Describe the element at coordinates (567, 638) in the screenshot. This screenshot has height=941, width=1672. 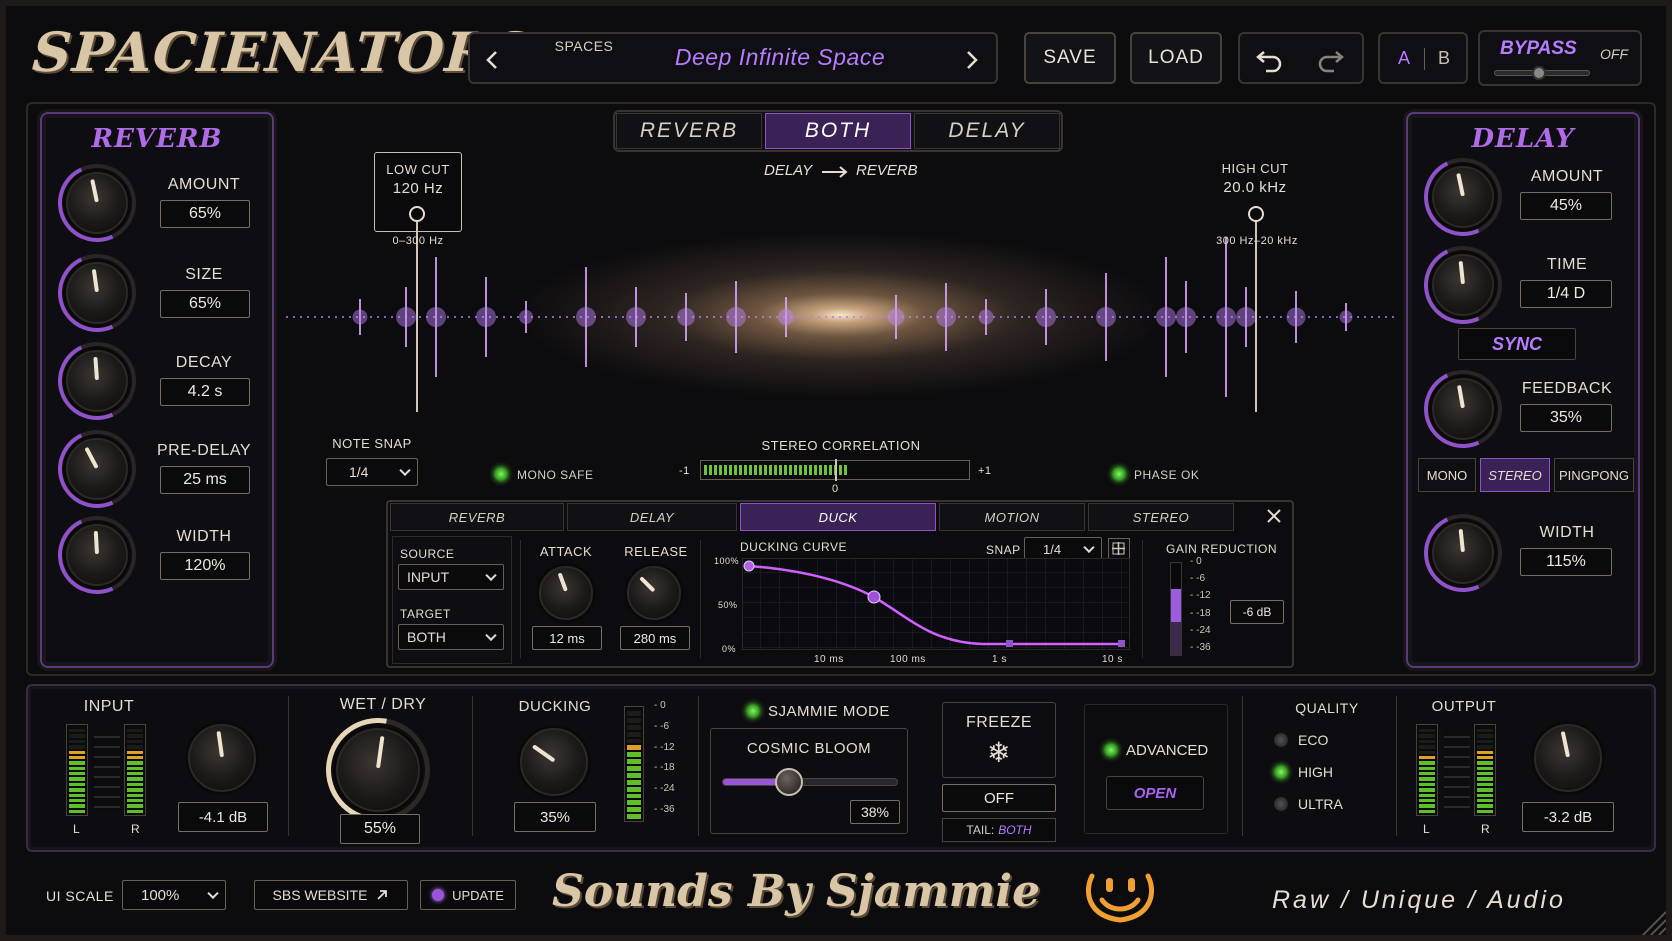
I see `attack-value: 12 ms` at that location.